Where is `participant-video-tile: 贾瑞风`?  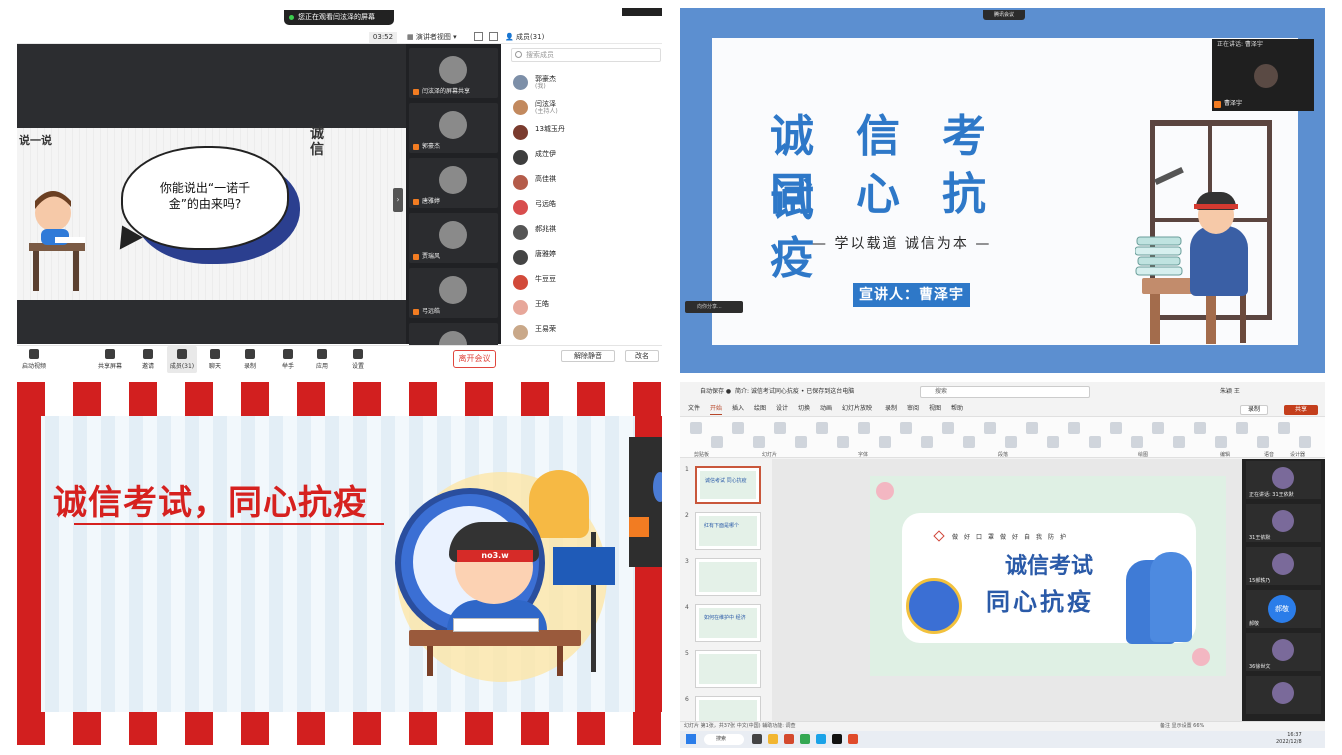 participant-video-tile: 贾瑞风 is located at coordinates (453, 238).